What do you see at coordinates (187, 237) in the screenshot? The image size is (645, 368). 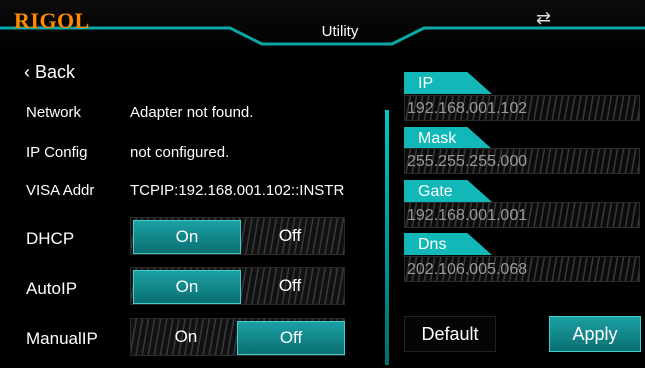 I see `dhcp-on-option: On` at bounding box center [187, 237].